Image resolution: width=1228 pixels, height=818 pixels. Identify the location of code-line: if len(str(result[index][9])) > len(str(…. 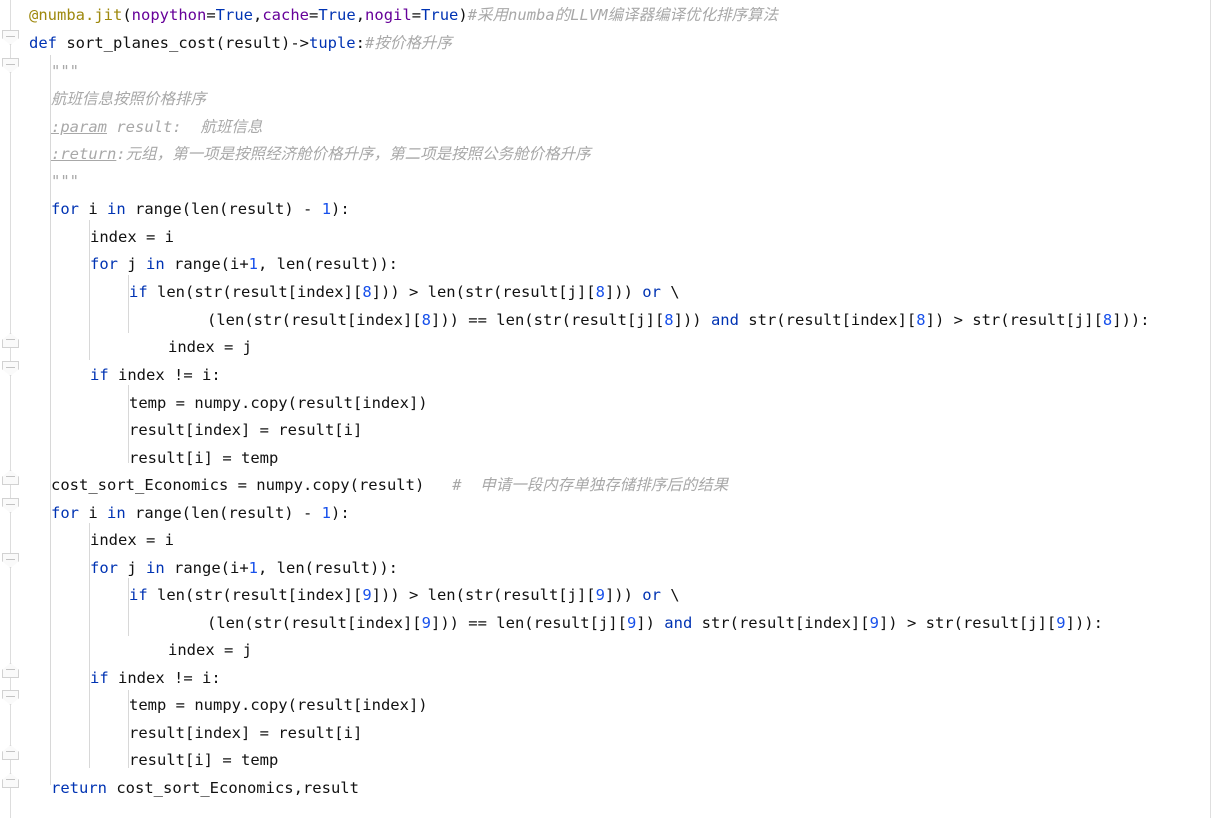
(404, 596).